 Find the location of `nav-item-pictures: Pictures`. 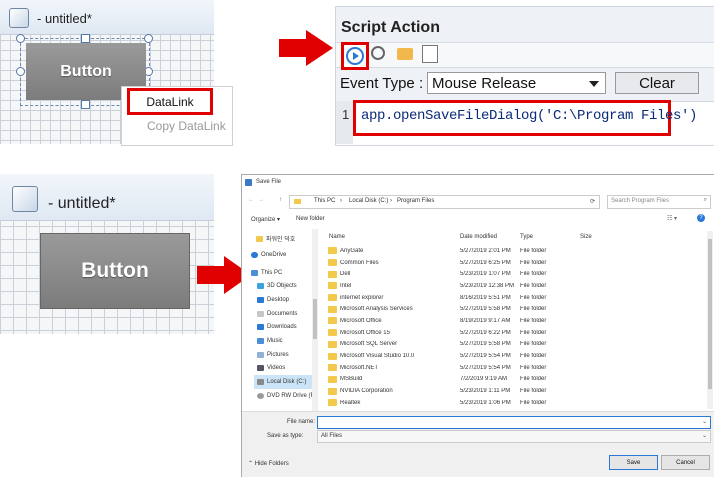

nav-item-pictures: Pictures is located at coordinates (273, 355).